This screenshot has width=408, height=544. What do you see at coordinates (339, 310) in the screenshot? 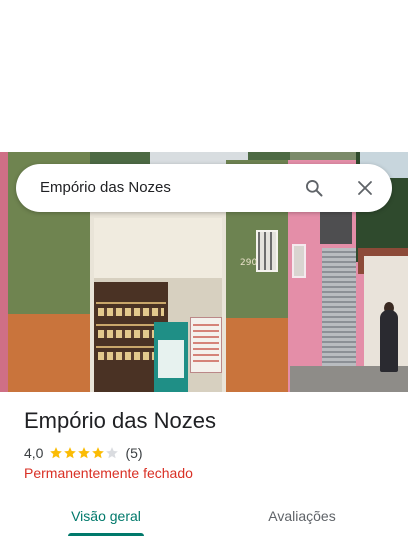
I see `photo-rolling-shutter` at bounding box center [339, 310].